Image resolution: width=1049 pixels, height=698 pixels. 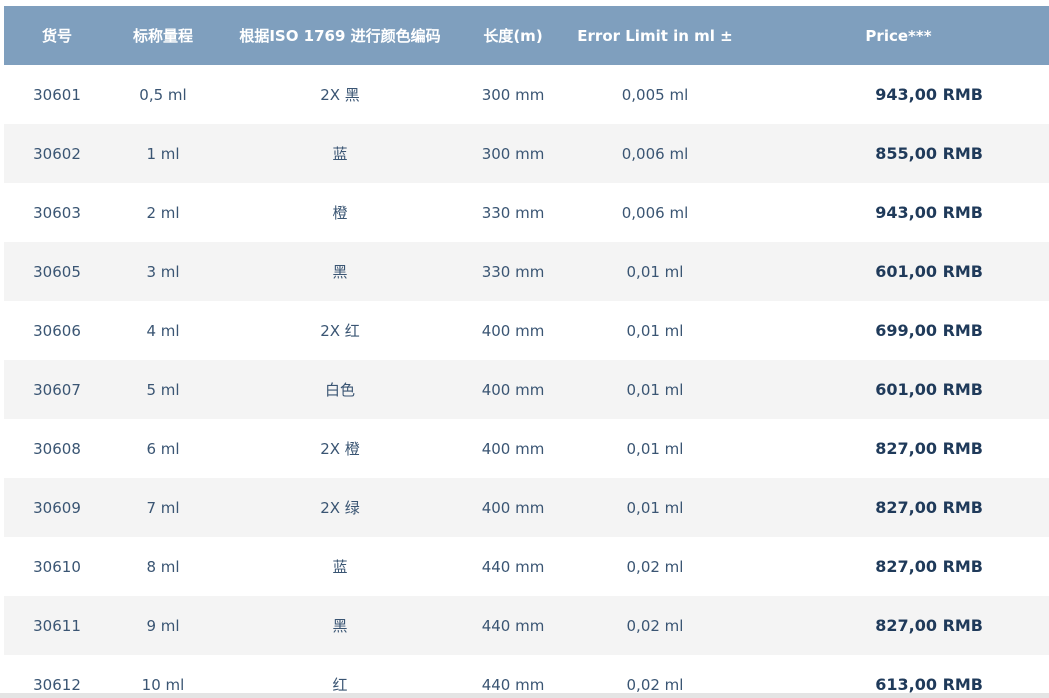 I want to click on cell-nominal-volume: 6 ml, so click(x=163, y=448).